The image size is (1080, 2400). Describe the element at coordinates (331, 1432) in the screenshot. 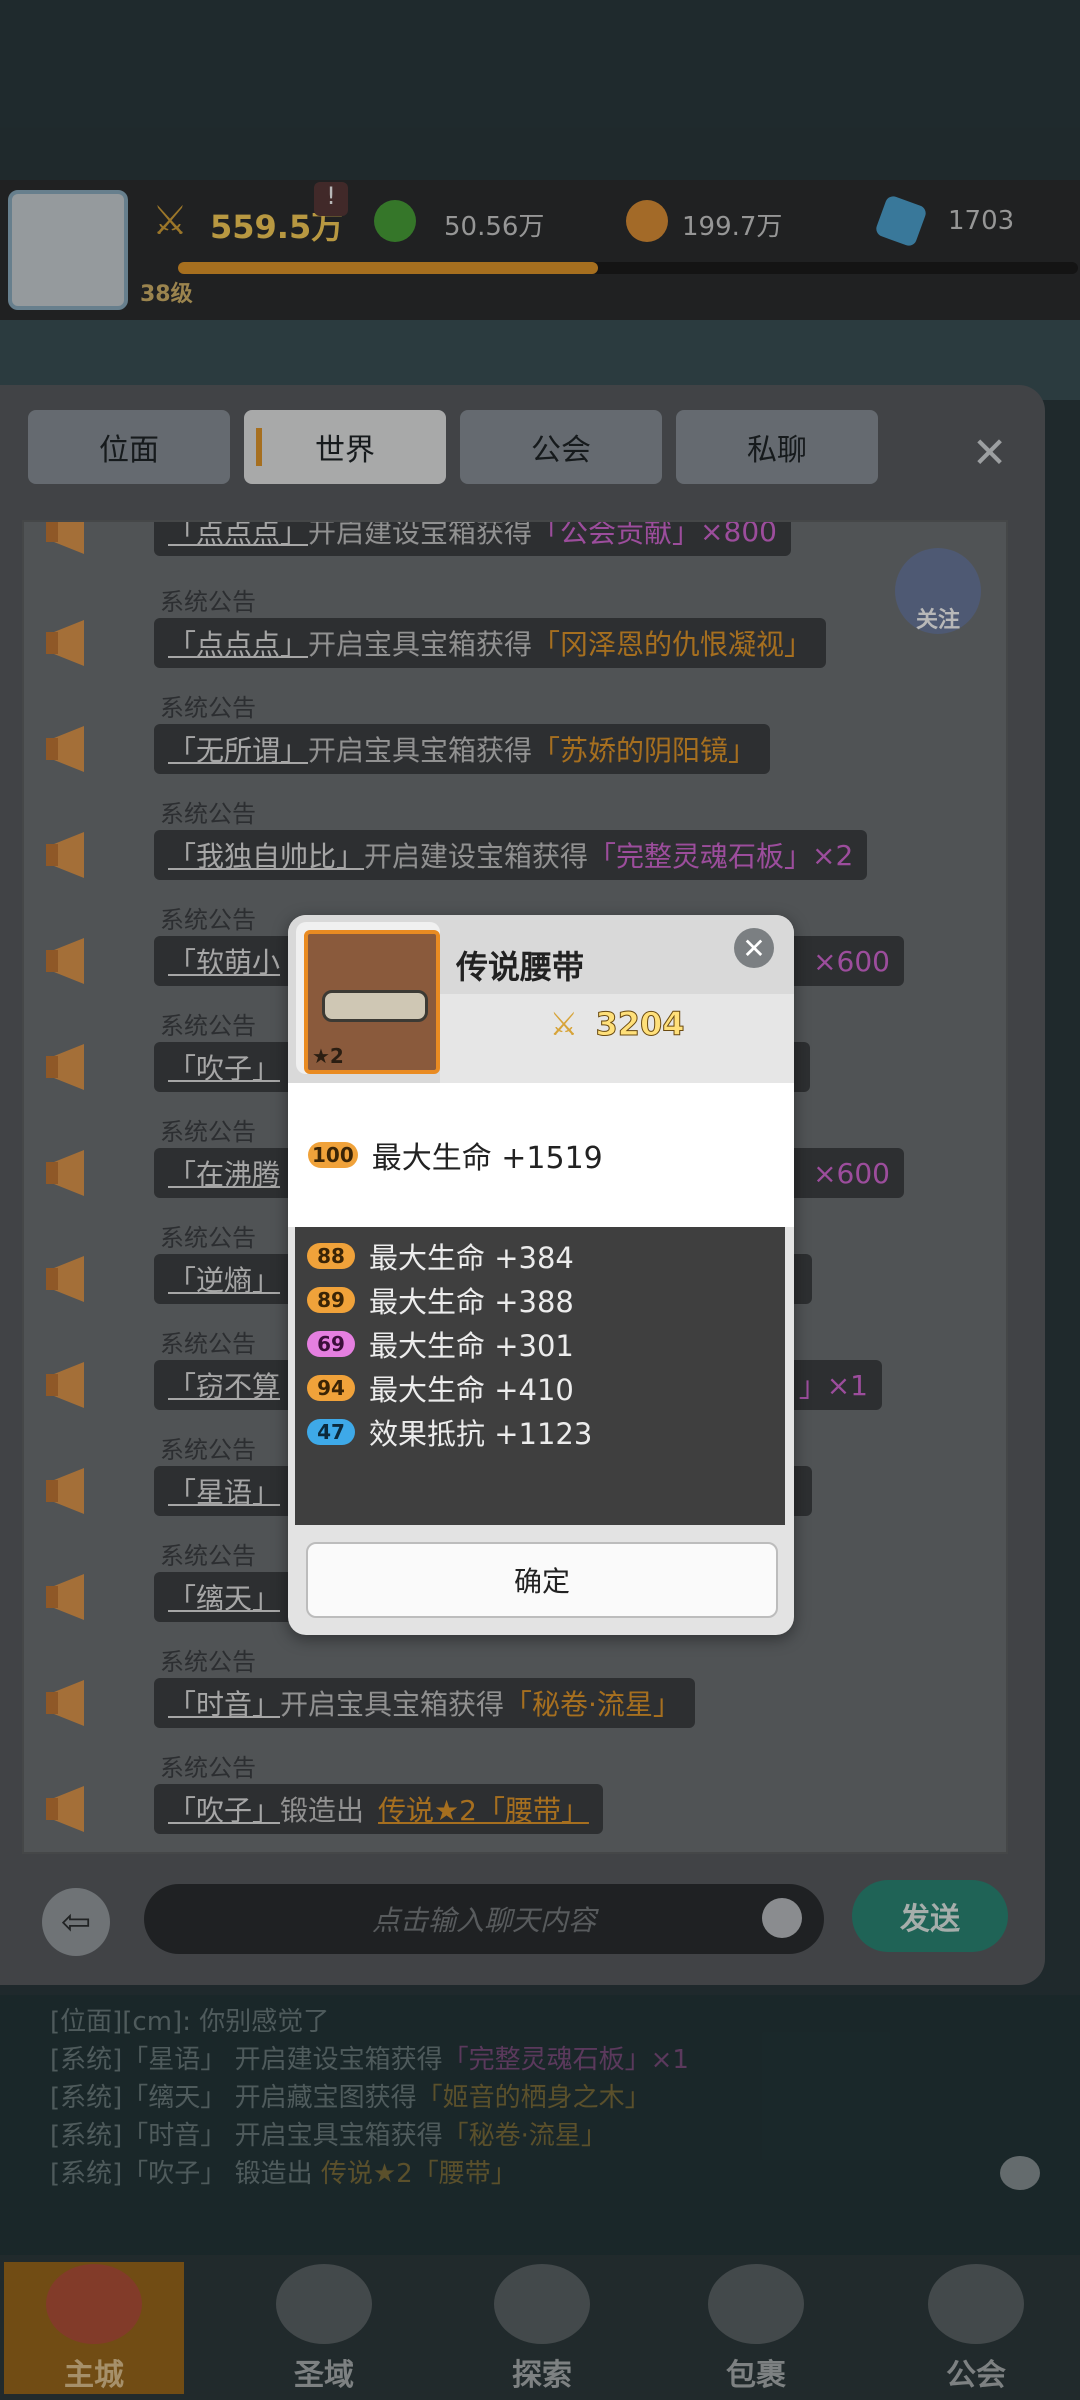

I see `stat-level-badge: 47` at that location.